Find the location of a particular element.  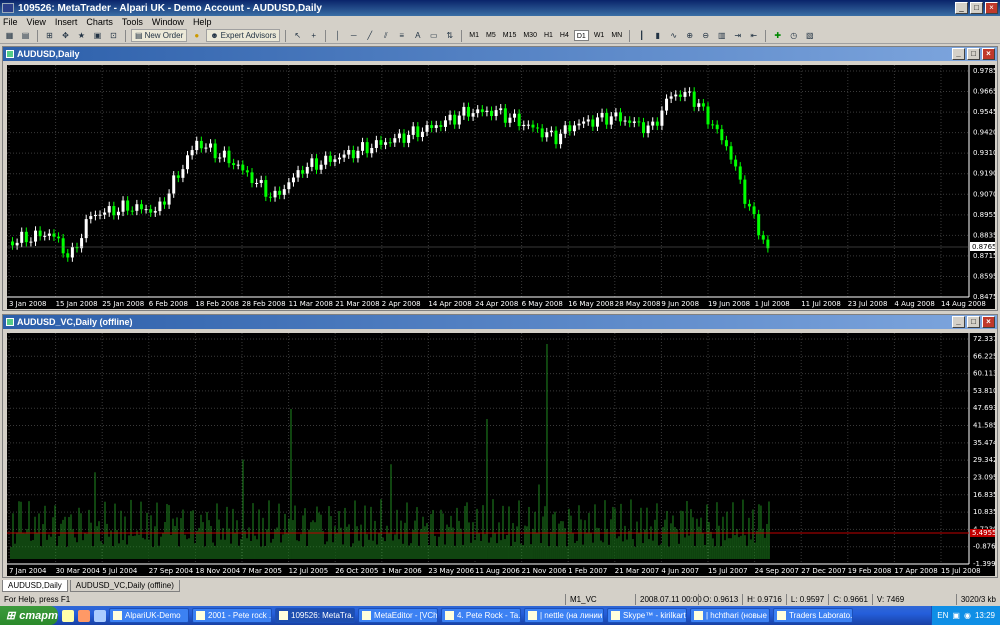

new-order-button: ▤ New Order is located at coordinates (159, 35).